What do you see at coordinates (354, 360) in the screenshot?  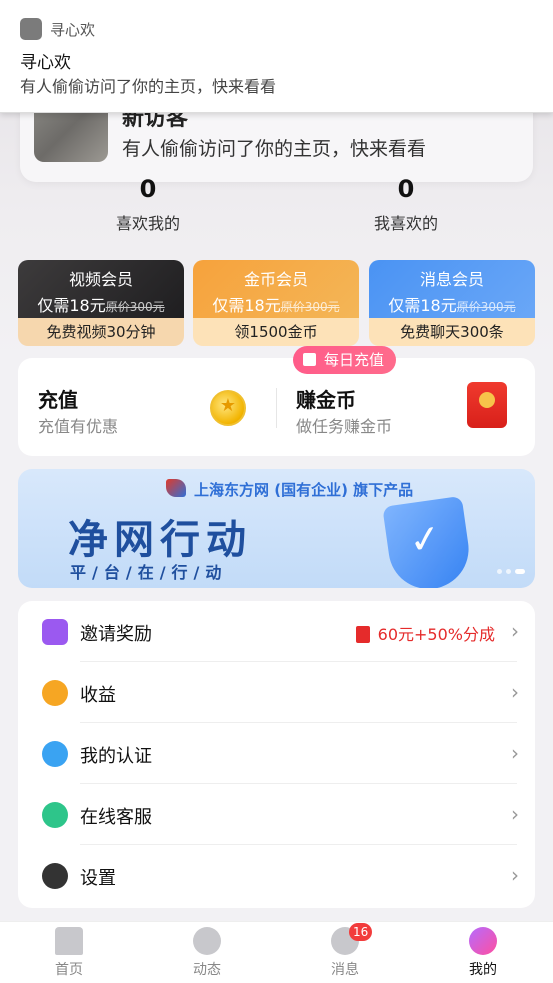 I see `daily-recharge-label: 每日充值` at bounding box center [354, 360].